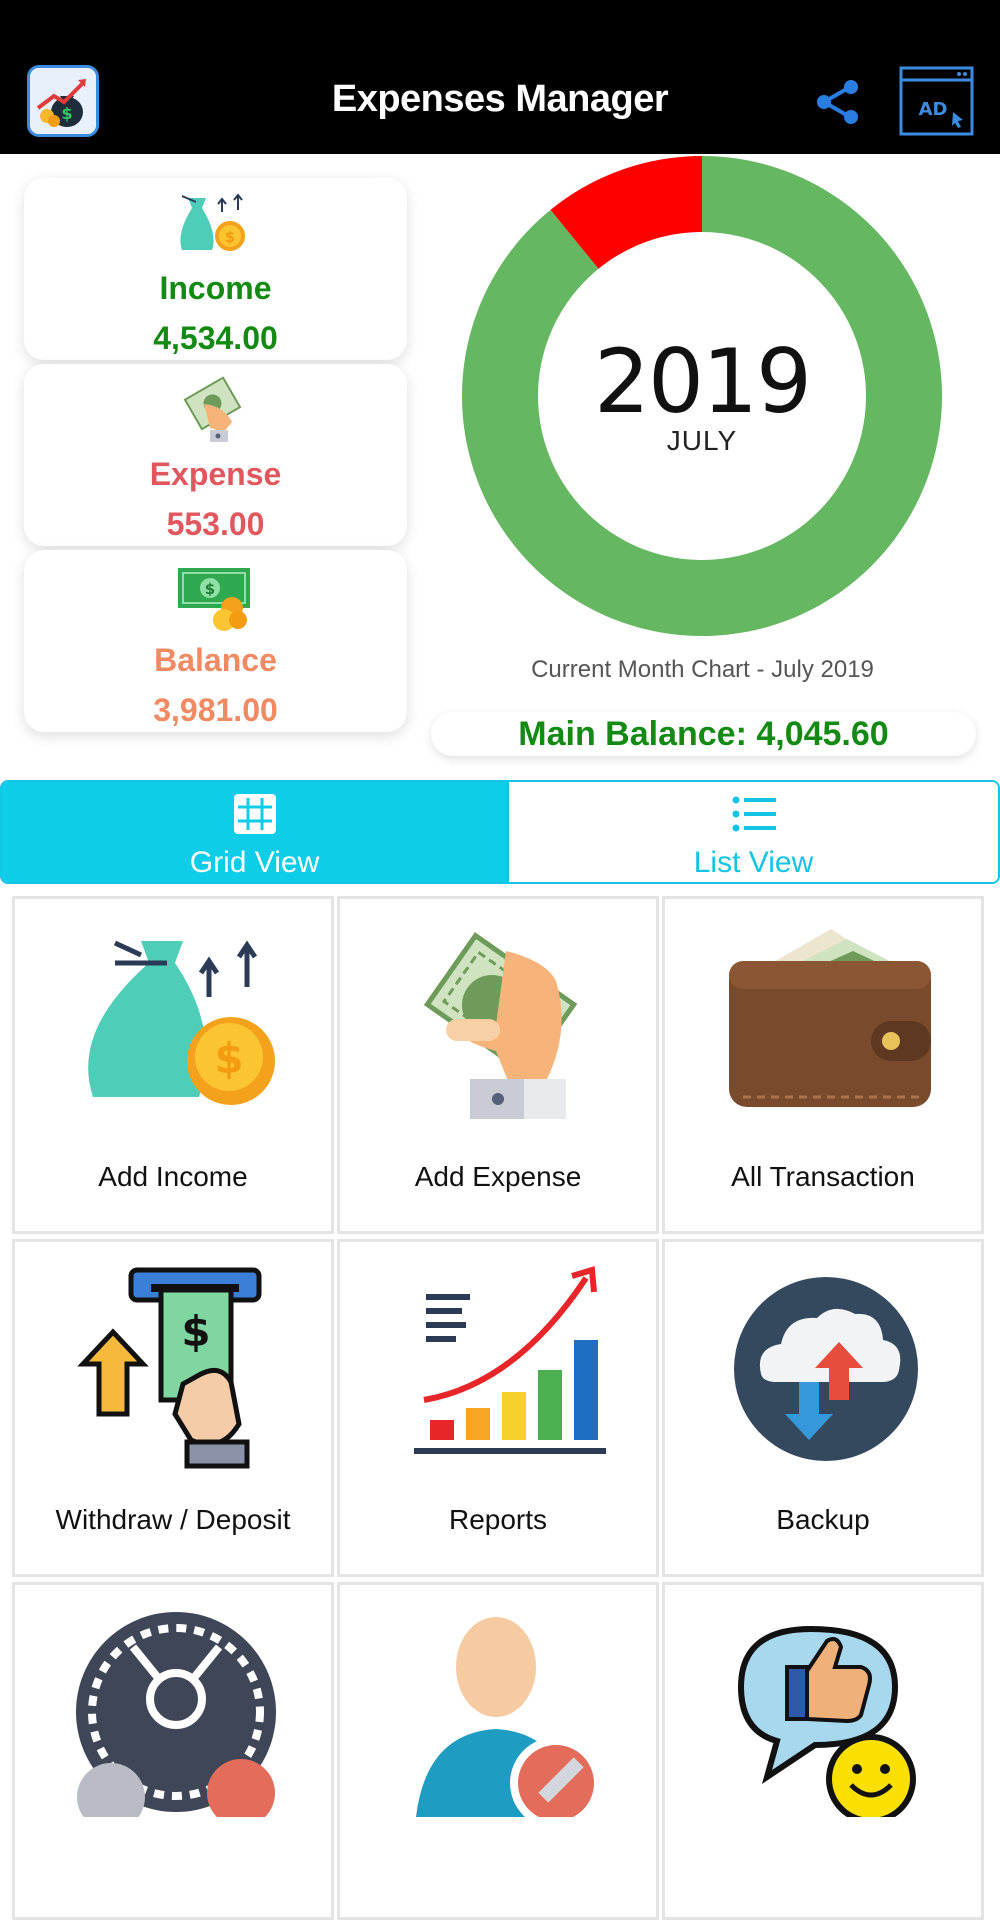  What do you see at coordinates (215, 474) in the screenshot?
I see `expense-label: Expense` at bounding box center [215, 474].